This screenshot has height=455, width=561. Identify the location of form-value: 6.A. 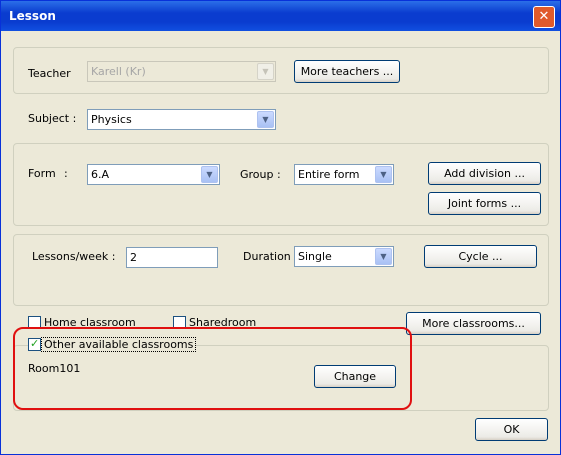
(100, 174).